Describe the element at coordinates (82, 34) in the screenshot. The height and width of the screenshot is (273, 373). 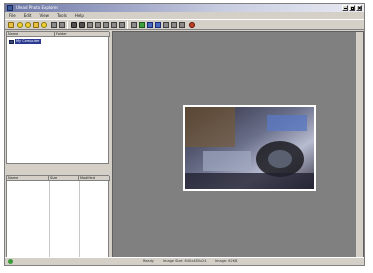
I see `tree-header-folder: Folder` at that location.